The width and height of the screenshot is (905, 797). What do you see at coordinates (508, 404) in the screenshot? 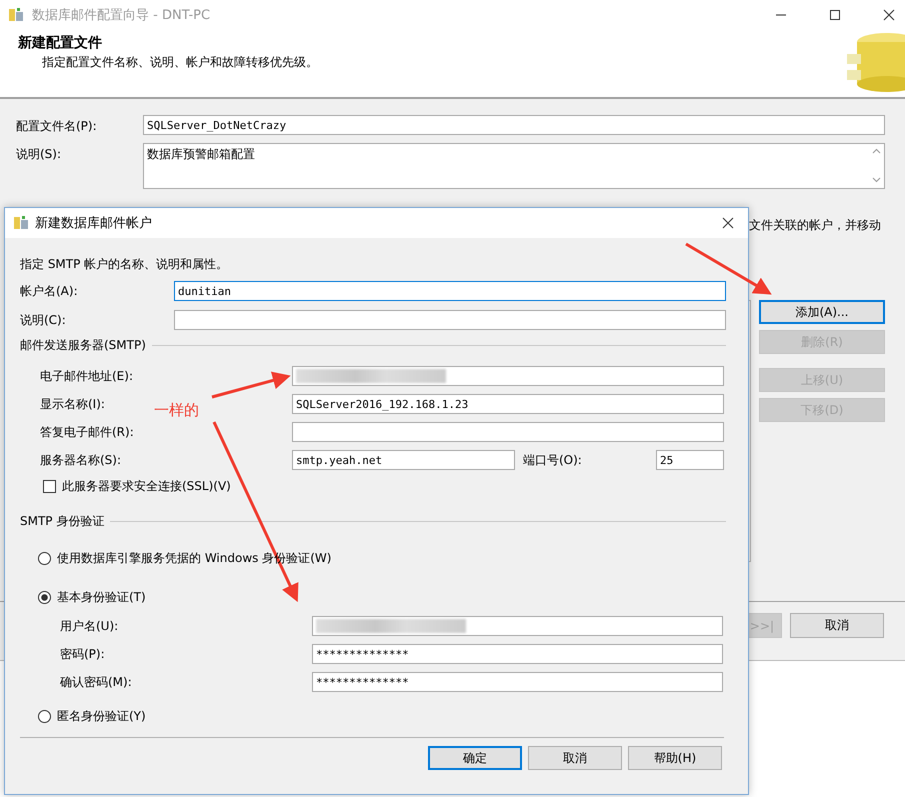
I see `input-field: SQLServer2016_192.168.1.23` at bounding box center [508, 404].